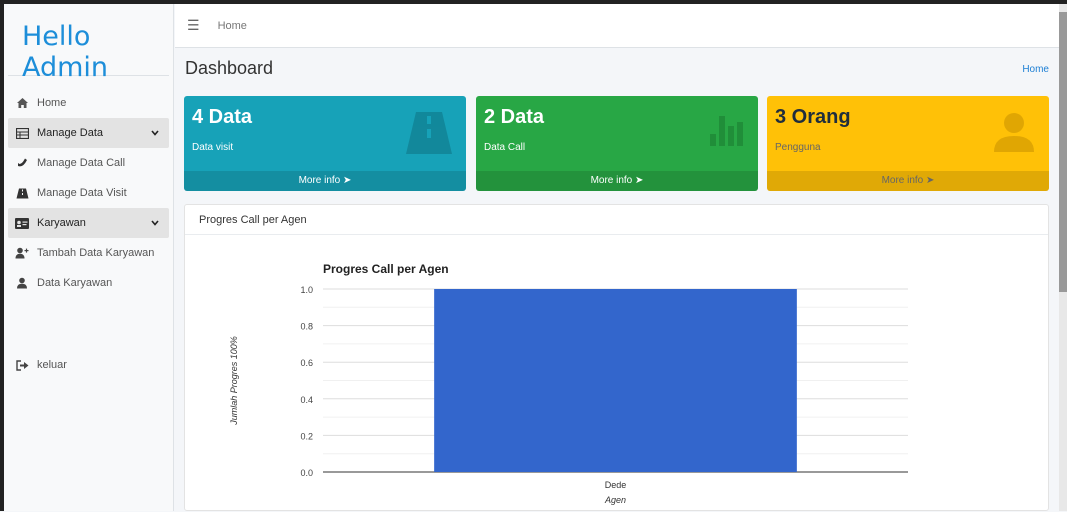 Image resolution: width=1067 pixels, height=512 pixels. I want to click on table-icon, so click(22, 133).